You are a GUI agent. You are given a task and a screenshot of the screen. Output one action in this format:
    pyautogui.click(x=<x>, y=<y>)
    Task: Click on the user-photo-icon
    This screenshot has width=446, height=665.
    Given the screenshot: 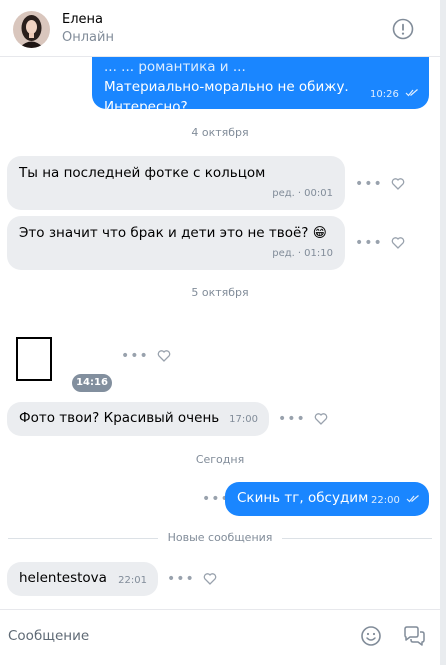 What is the action you would take?
    pyautogui.click(x=31, y=29)
    